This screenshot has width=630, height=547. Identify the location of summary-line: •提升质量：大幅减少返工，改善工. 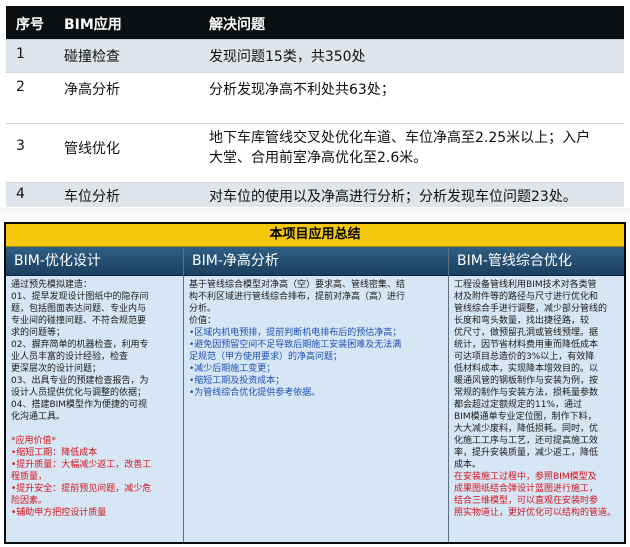
(81, 465).